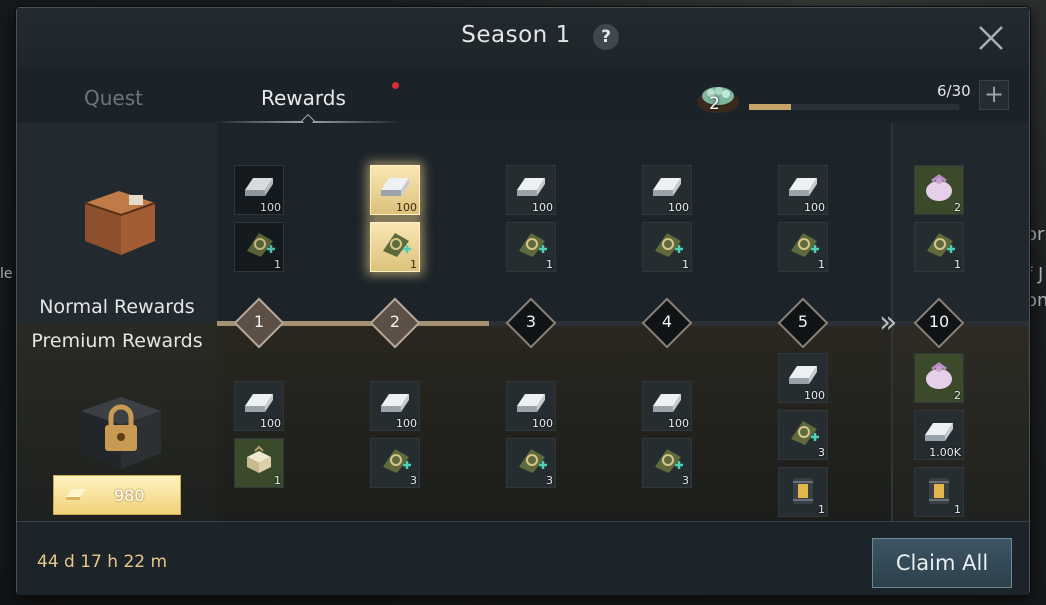 The height and width of the screenshot is (605, 1046). What do you see at coordinates (939, 321) in the screenshot?
I see `level-node-label: 10` at bounding box center [939, 321].